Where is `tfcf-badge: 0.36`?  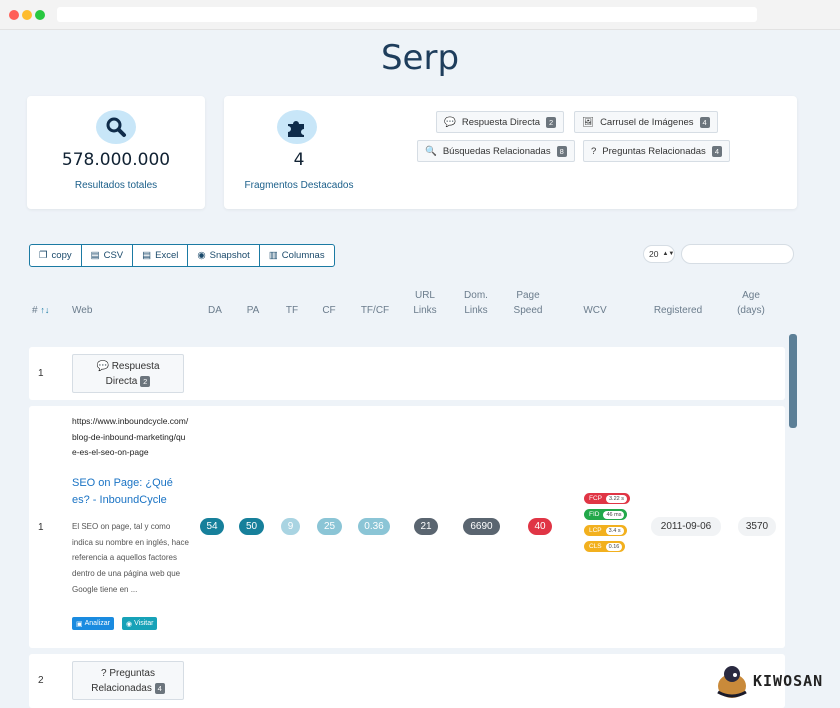
tfcf-badge: 0.36 is located at coordinates (374, 526).